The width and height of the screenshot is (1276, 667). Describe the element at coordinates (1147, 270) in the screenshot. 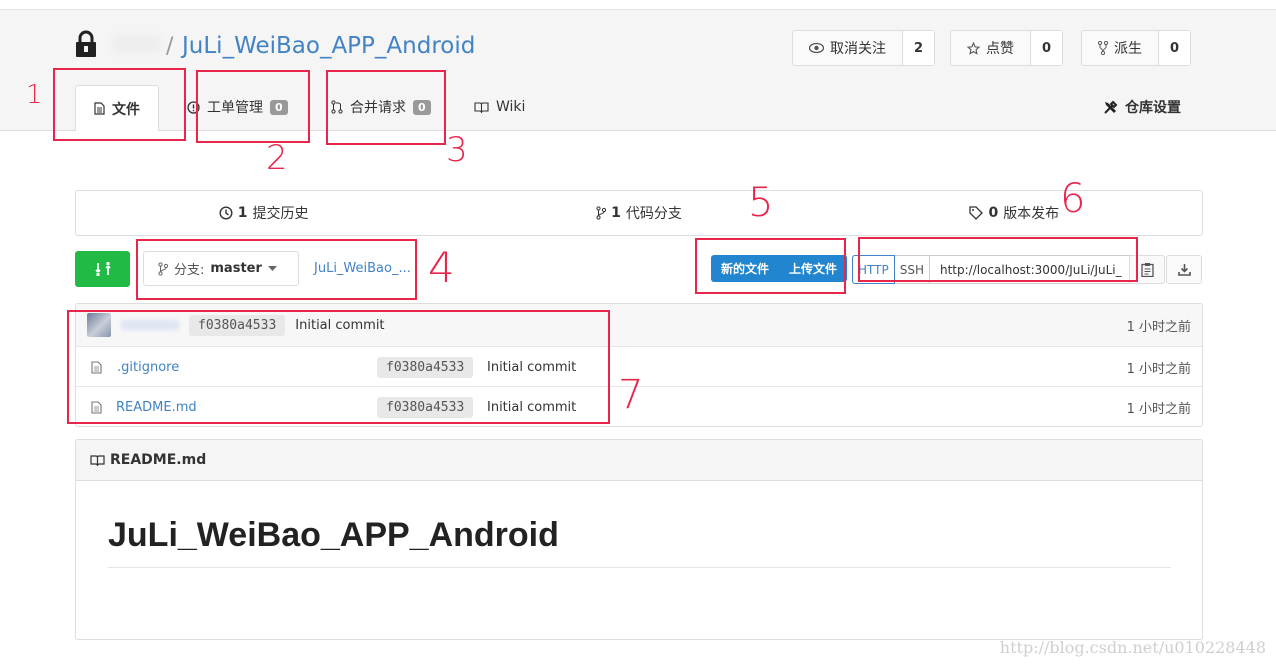

I see `clipboard-icon` at that location.